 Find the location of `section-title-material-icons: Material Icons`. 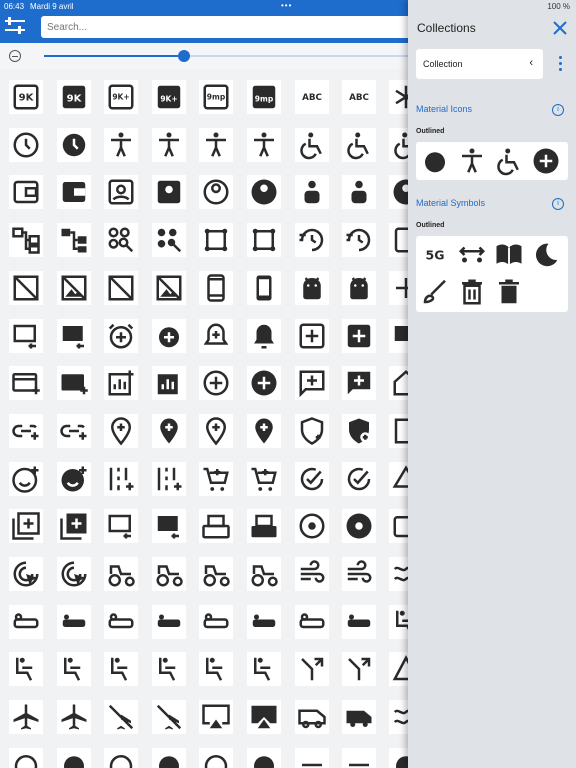

section-title-material-icons: Material Icons is located at coordinates (444, 109).